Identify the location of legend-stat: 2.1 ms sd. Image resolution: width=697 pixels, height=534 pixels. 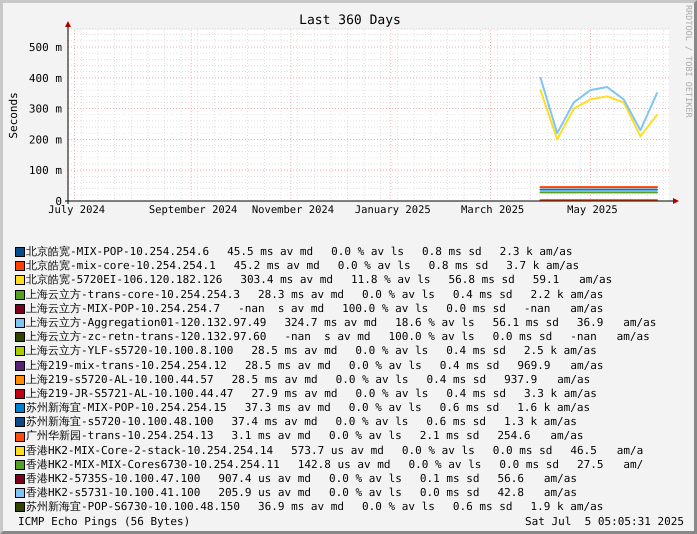
(450, 436).